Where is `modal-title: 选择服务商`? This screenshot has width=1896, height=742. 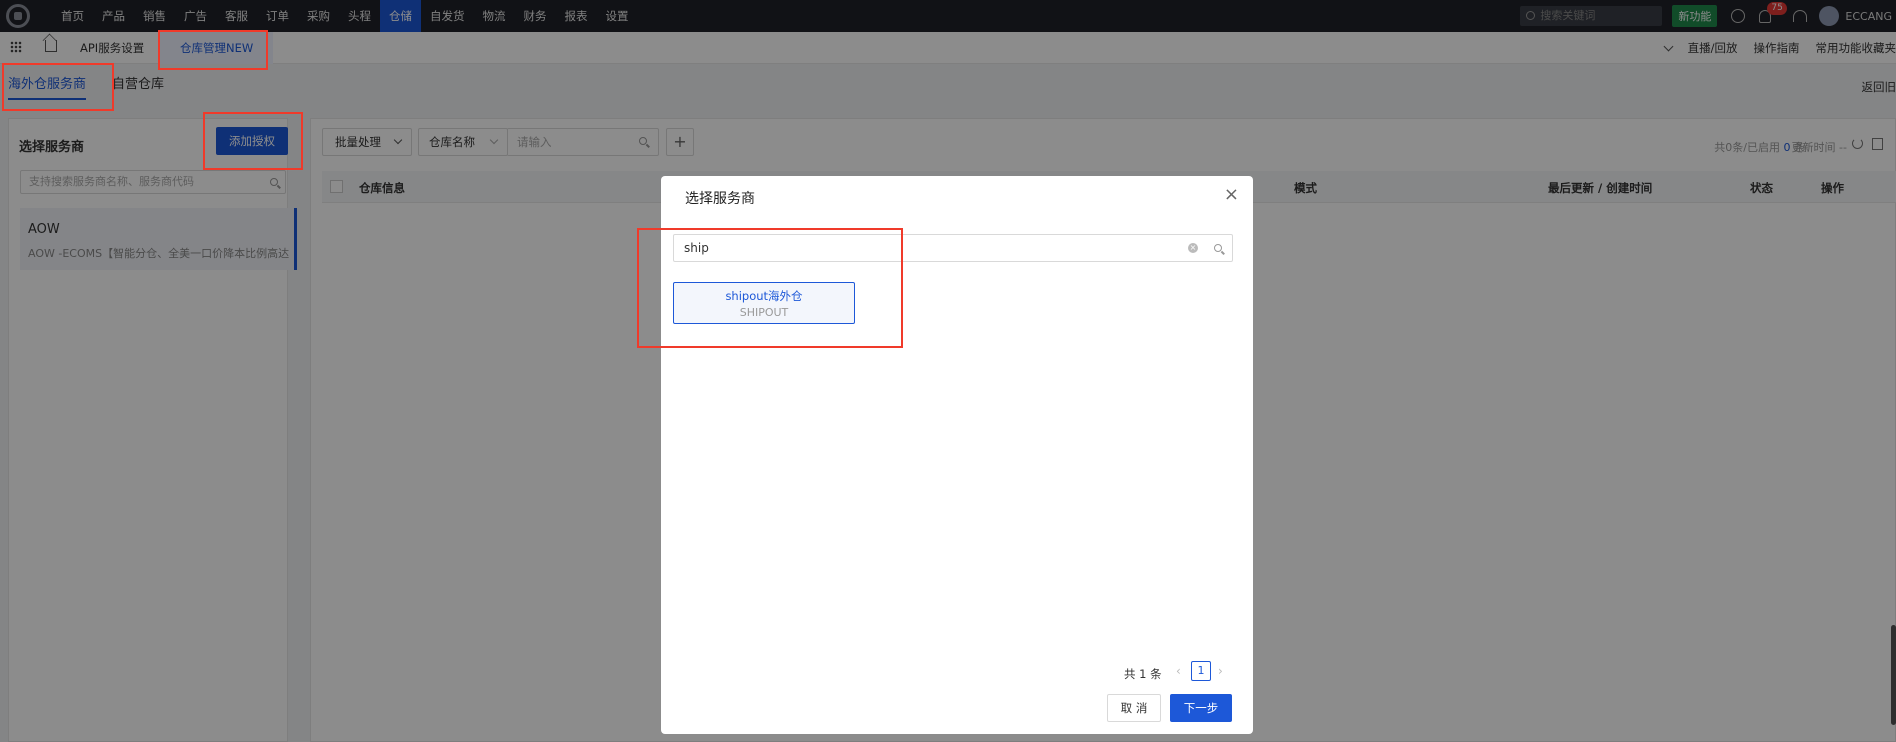 modal-title: 选择服务商 is located at coordinates (720, 199).